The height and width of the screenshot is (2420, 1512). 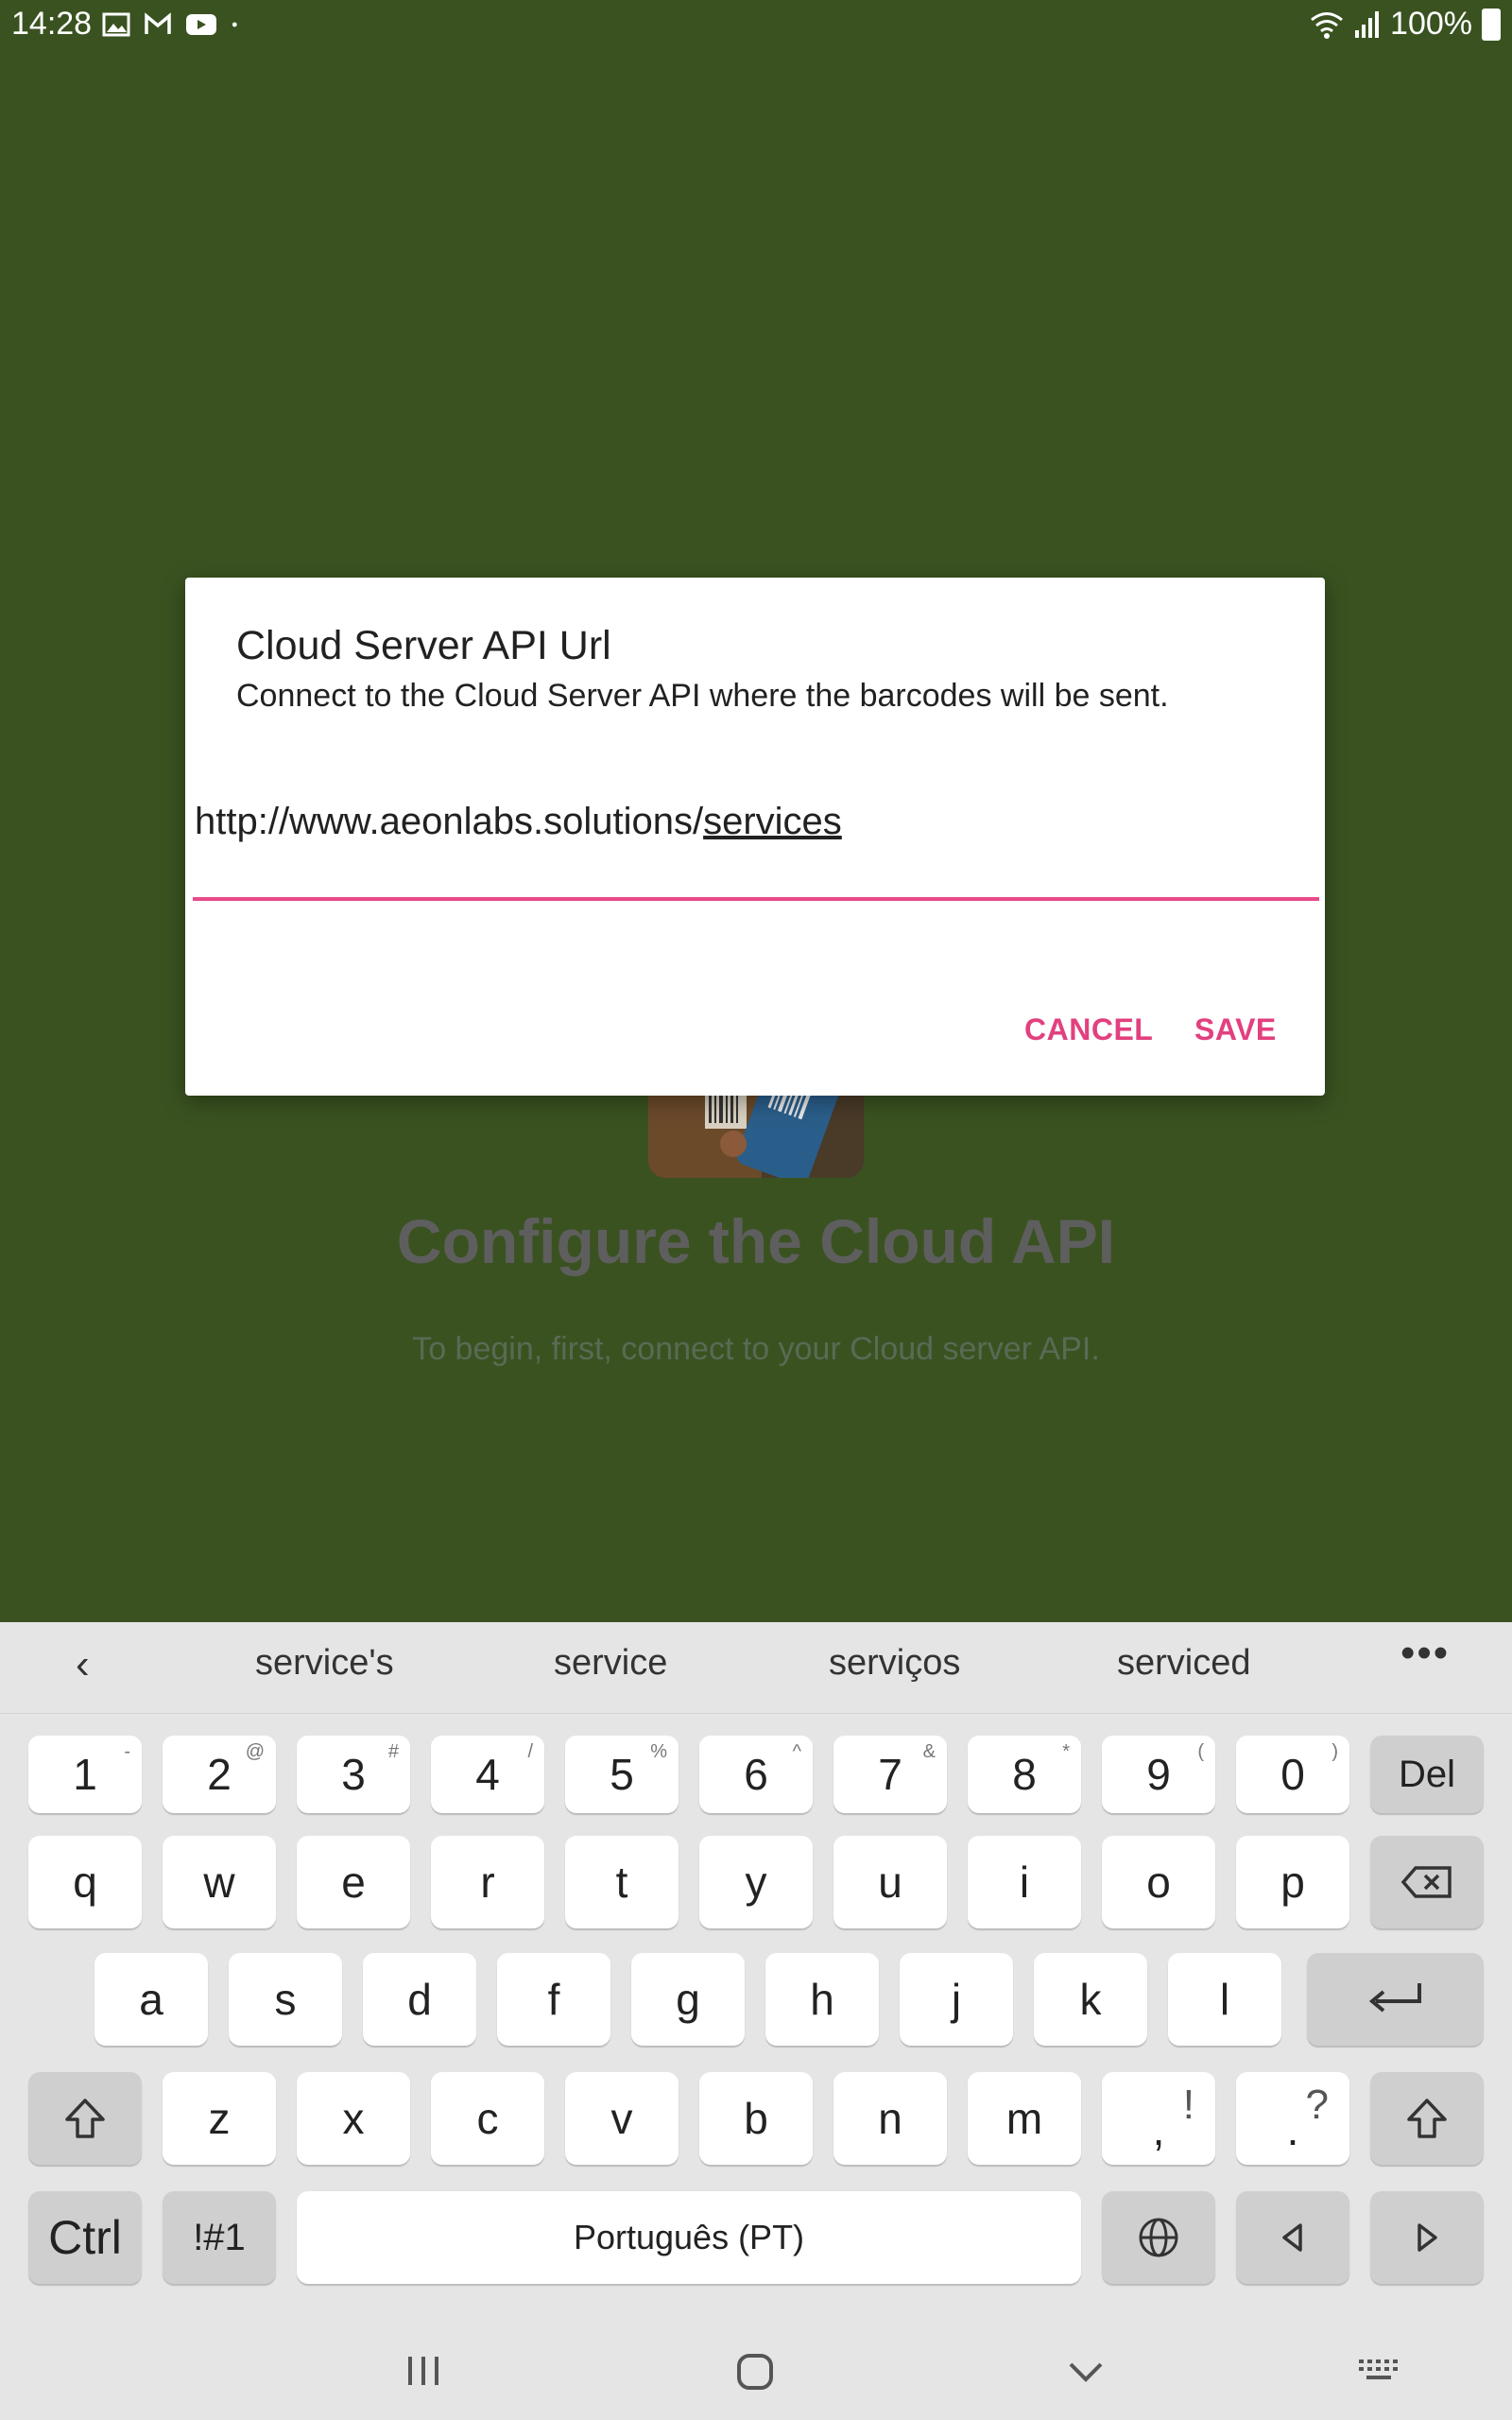 What do you see at coordinates (756, 1882) in the screenshot?
I see `key-y: y` at bounding box center [756, 1882].